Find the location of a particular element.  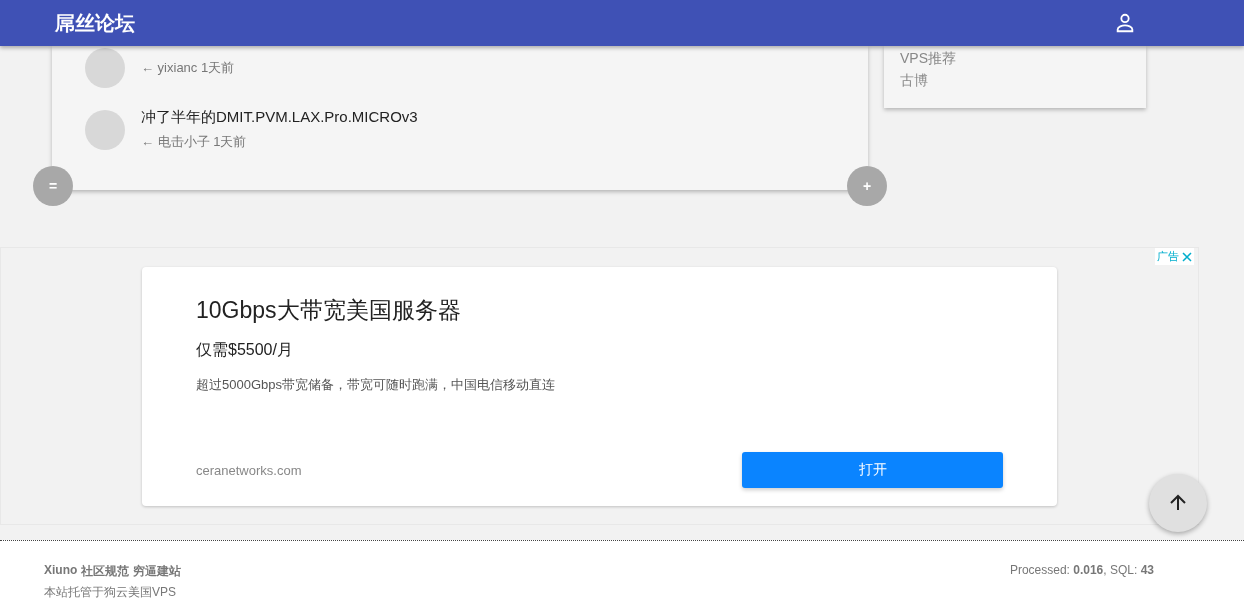

hosting-note: 本站托管于狗云美国VPS is located at coordinates (110, 592).